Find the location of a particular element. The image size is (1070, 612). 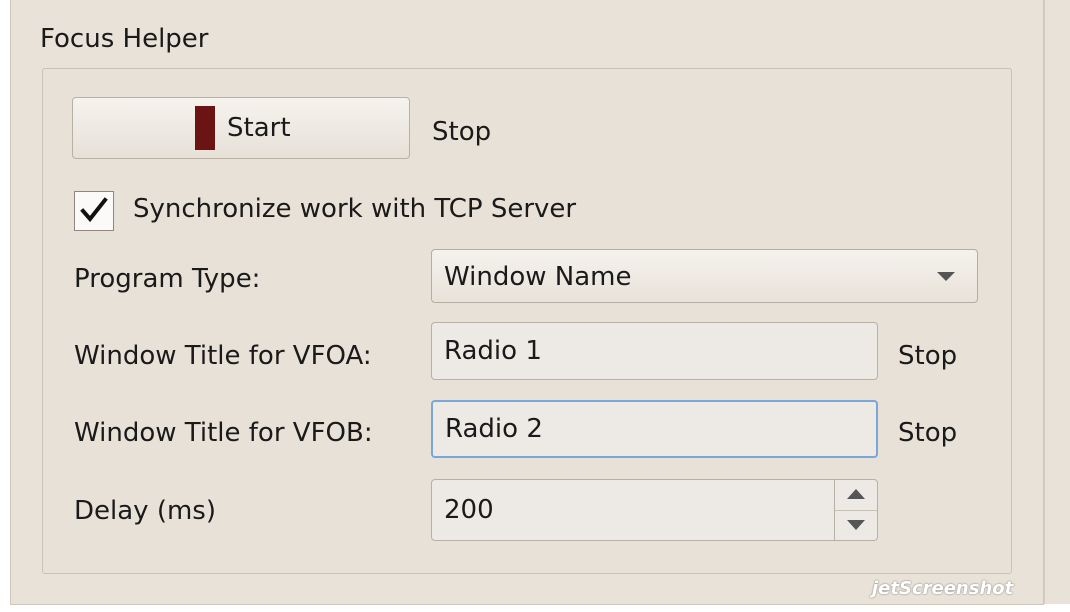

sync-checkbox-label: Synchronize work with TCP Server is located at coordinates (354, 209).